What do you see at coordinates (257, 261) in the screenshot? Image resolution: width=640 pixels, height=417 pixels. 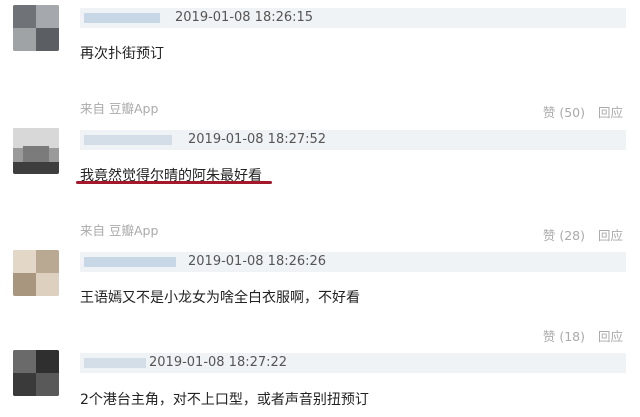 I see `comment-date: 2019-01-08 18:26:26` at bounding box center [257, 261].